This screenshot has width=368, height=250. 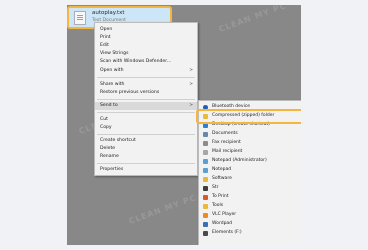 What do you see at coordinates (250, 179) in the screenshot?
I see `send-to-software: Software` at bounding box center [250, 179].